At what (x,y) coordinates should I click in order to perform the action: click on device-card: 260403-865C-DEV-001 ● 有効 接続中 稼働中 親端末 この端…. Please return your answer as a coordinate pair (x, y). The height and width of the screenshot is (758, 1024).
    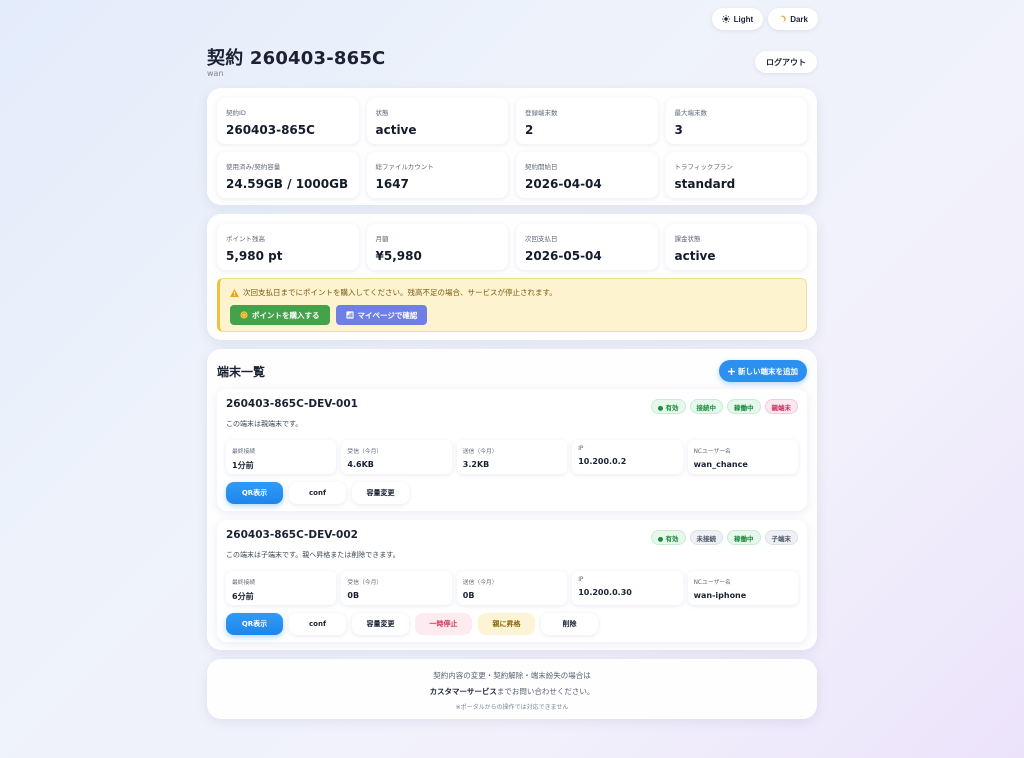
    Looking at the image, I should click on (512, 450).